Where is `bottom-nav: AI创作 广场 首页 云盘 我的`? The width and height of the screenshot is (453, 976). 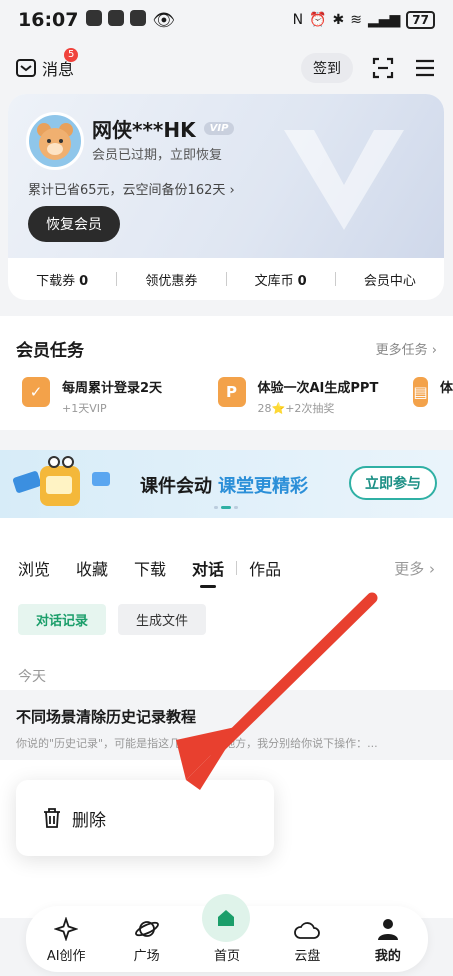
bottom-nav: AI创作 广场 首页 云盘 我的 is located at coordinates (227, 933).